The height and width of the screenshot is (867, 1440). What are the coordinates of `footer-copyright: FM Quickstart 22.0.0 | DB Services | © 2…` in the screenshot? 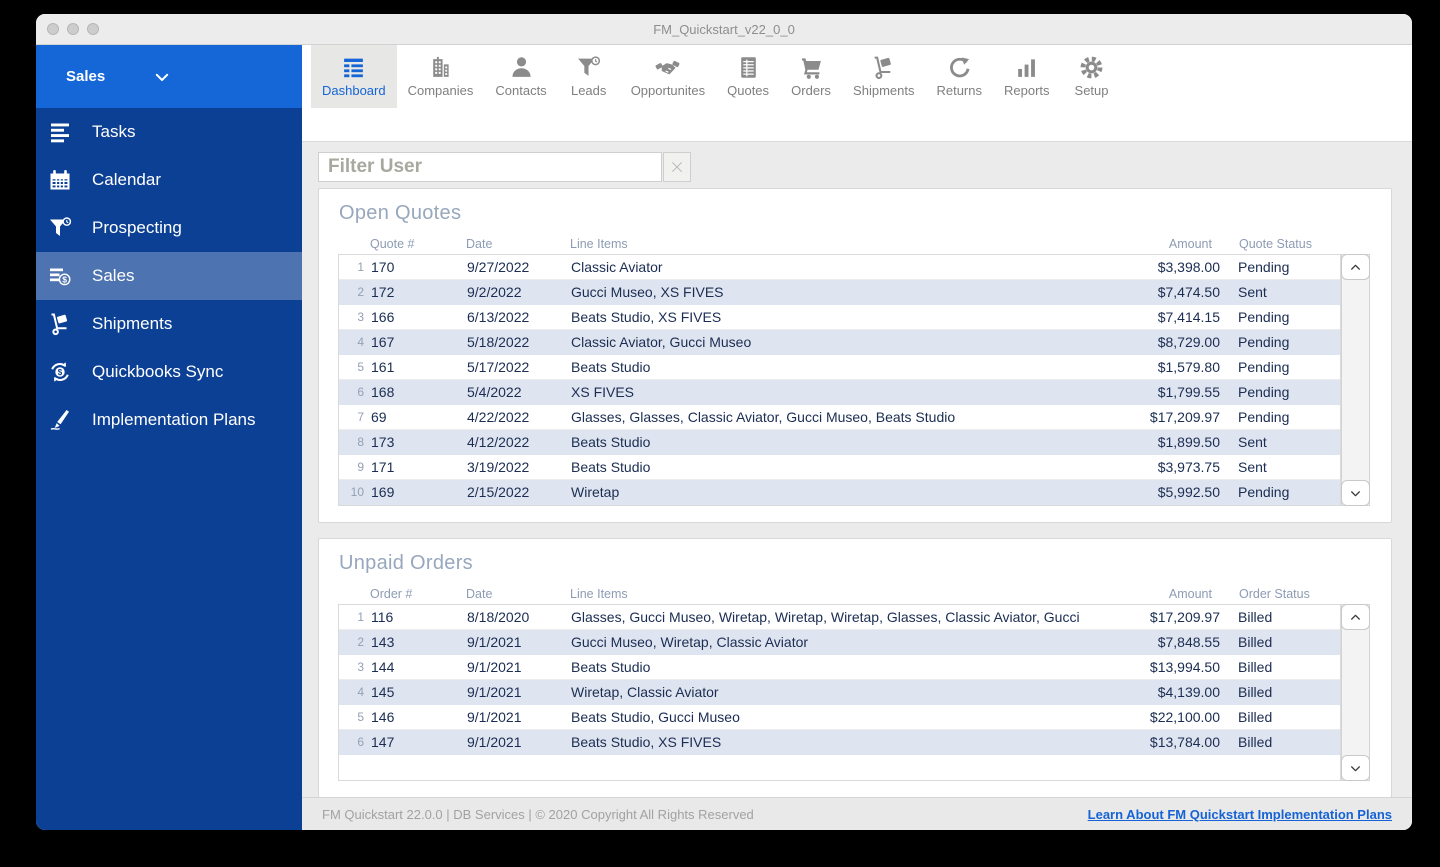 It's located at (538, 814).